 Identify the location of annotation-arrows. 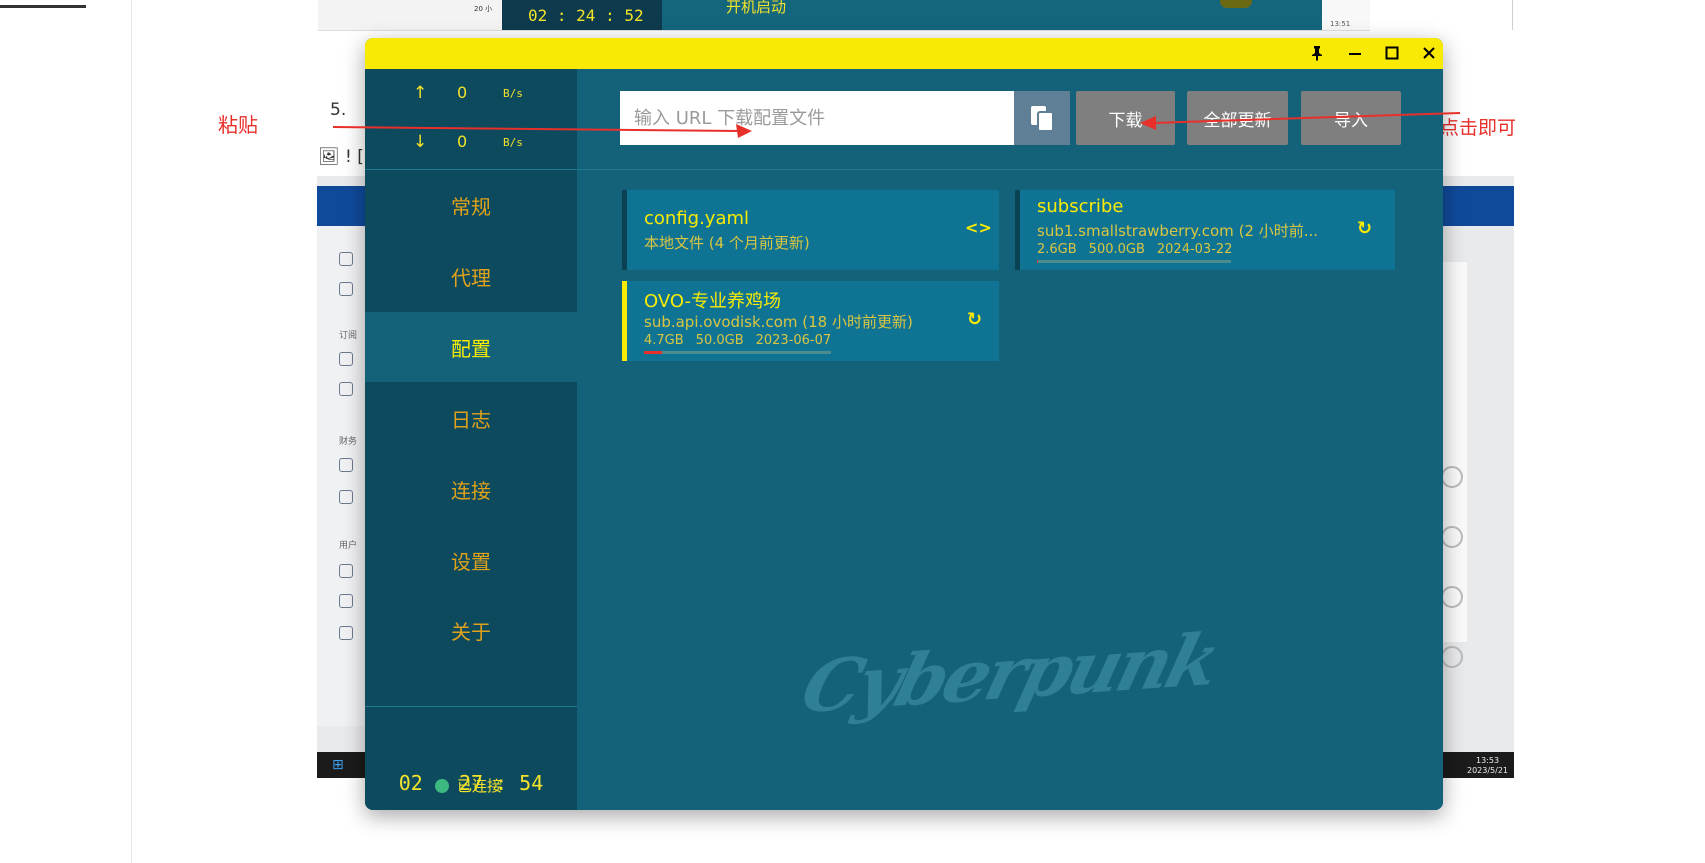
(896, 125).